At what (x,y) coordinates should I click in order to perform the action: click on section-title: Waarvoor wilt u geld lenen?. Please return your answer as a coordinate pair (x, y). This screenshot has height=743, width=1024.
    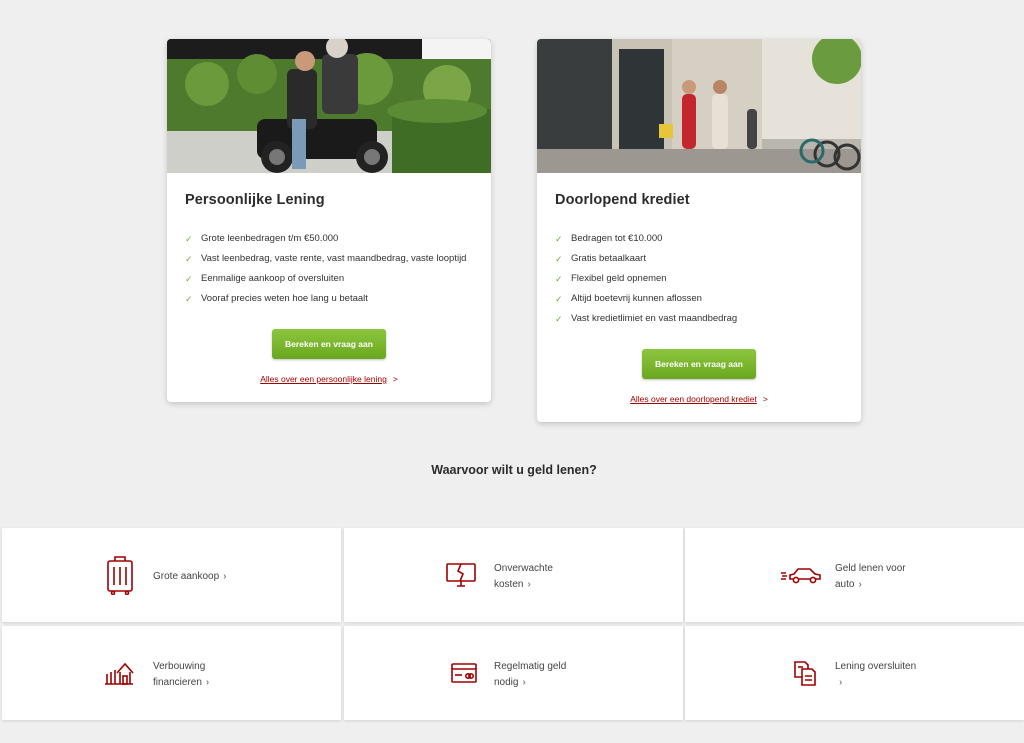
    Looking at the image, I should click on (514, 470).